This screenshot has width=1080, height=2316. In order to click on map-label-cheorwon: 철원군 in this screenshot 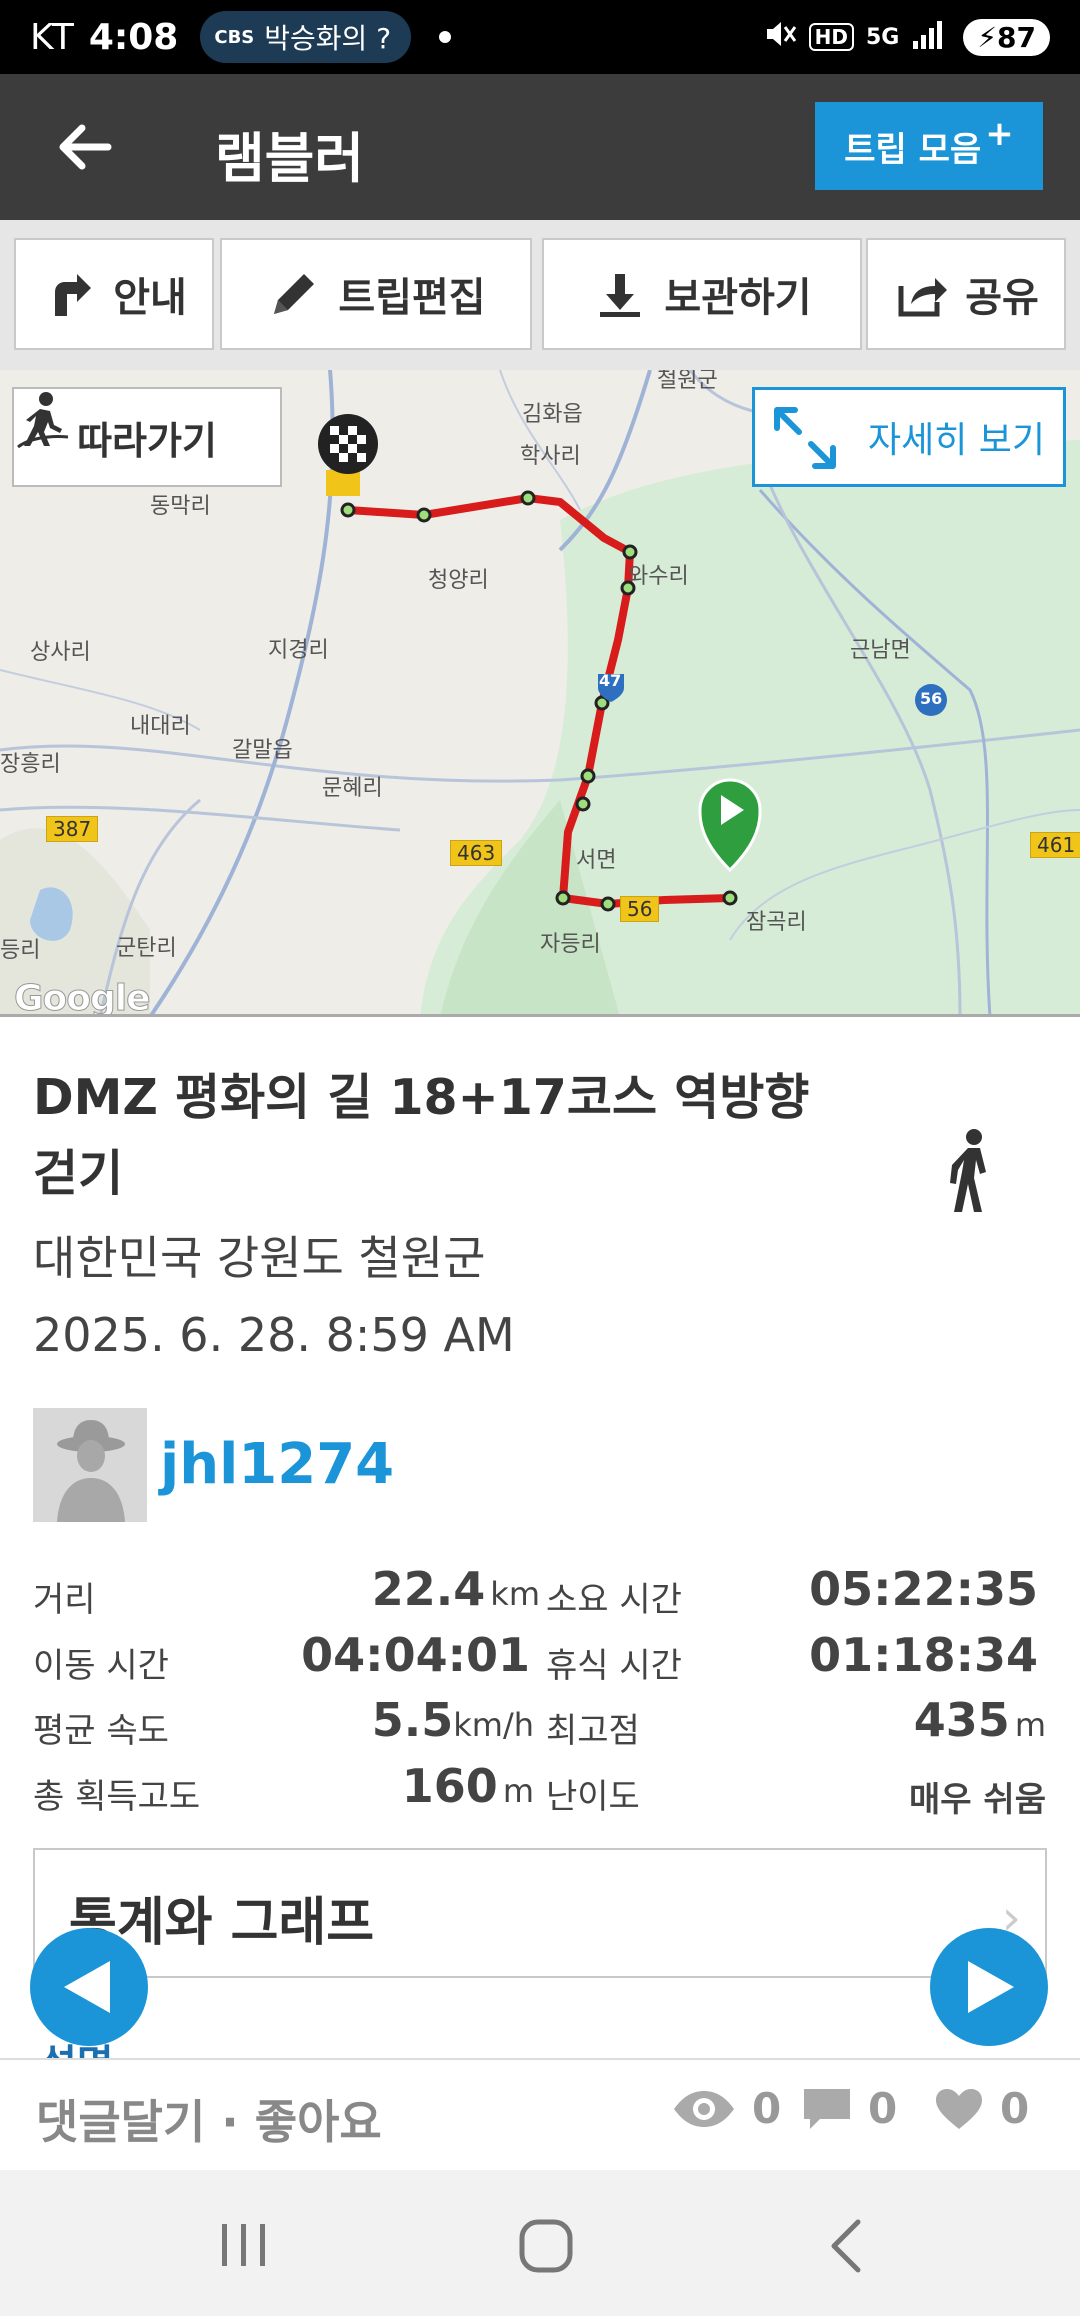, I will do `click(687, 381)`.